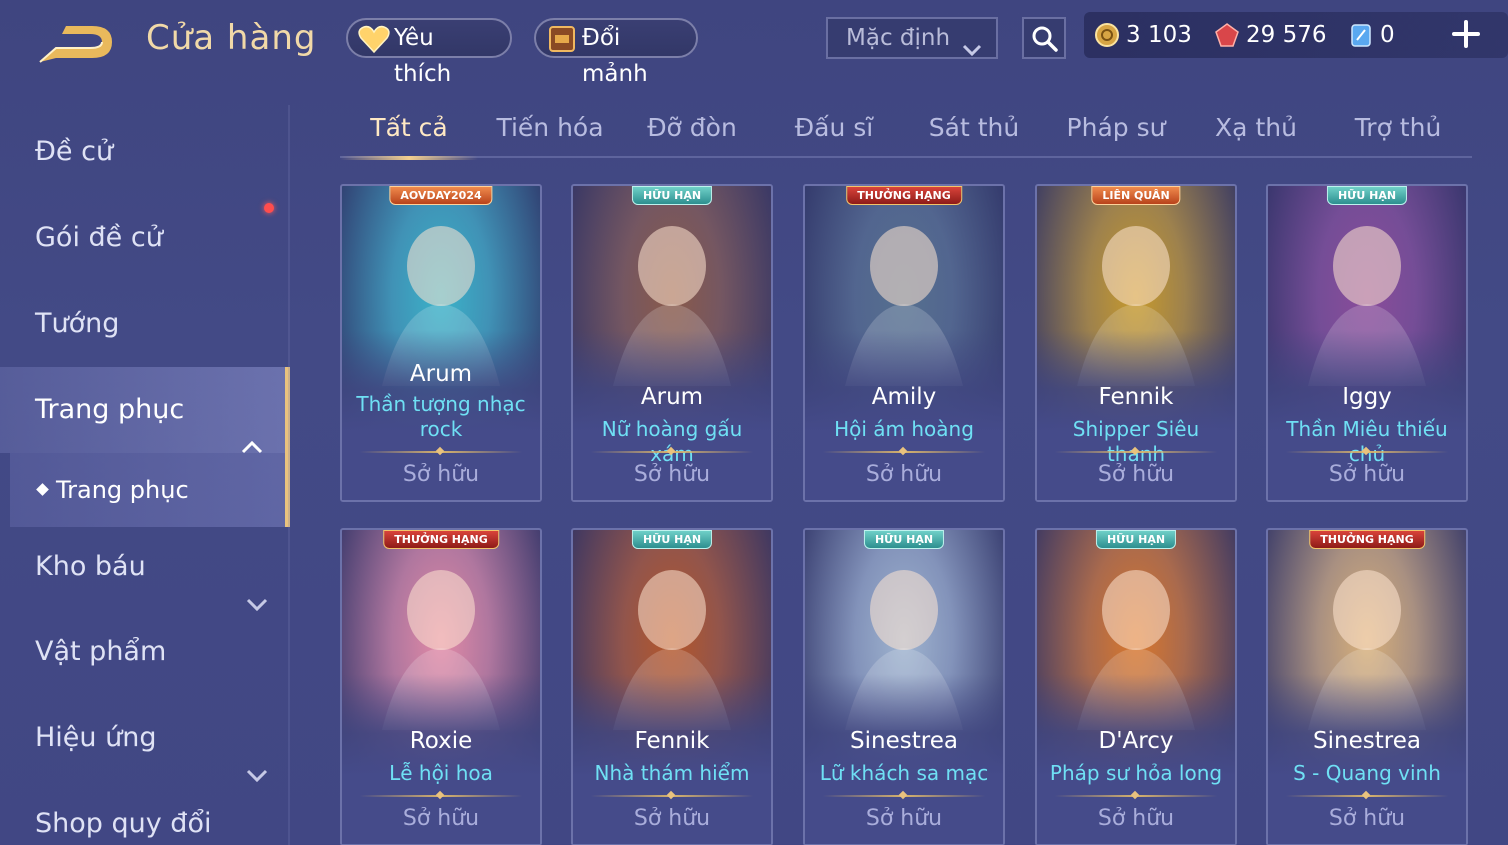 This screenshot has height=845, width=1508. Describe the element at coordinates (441, 741) in the screenshot. I see `hero-name: Roxie` at that location.